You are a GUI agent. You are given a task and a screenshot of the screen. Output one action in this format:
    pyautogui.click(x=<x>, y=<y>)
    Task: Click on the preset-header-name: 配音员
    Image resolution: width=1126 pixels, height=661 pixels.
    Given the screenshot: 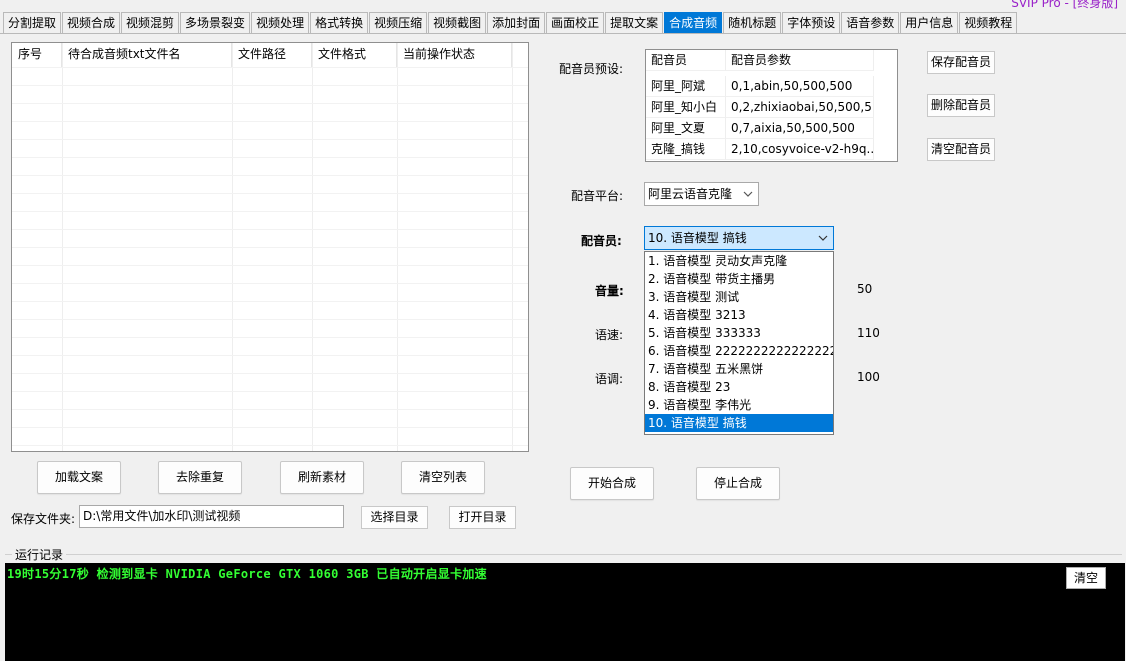 What is the action you would take?
    pyautogui.click(x=686, y=60)
    